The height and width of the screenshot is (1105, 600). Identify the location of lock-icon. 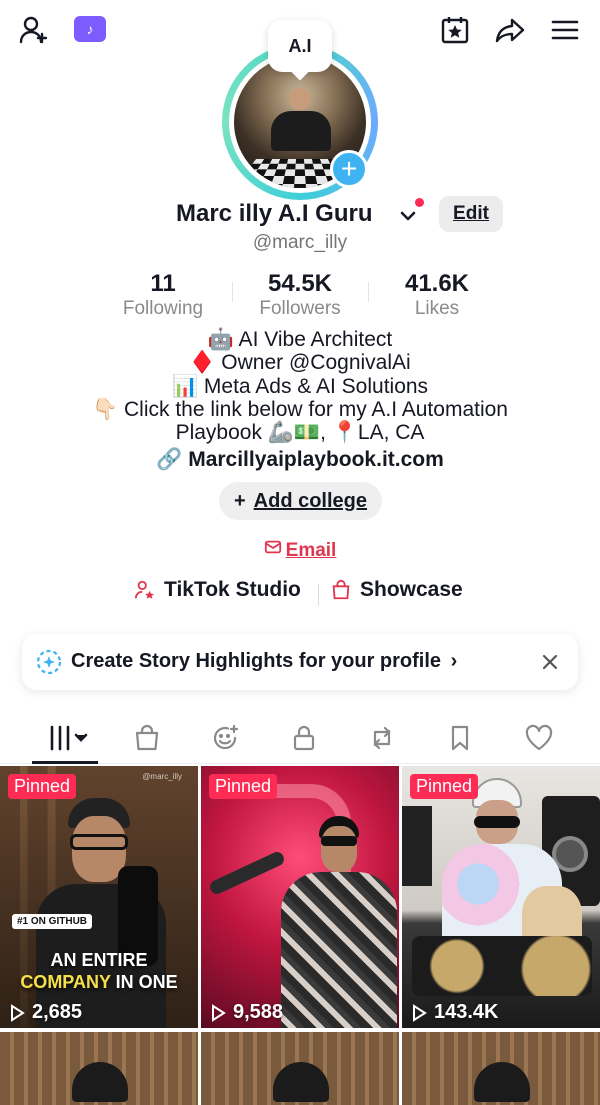
(304, 738).